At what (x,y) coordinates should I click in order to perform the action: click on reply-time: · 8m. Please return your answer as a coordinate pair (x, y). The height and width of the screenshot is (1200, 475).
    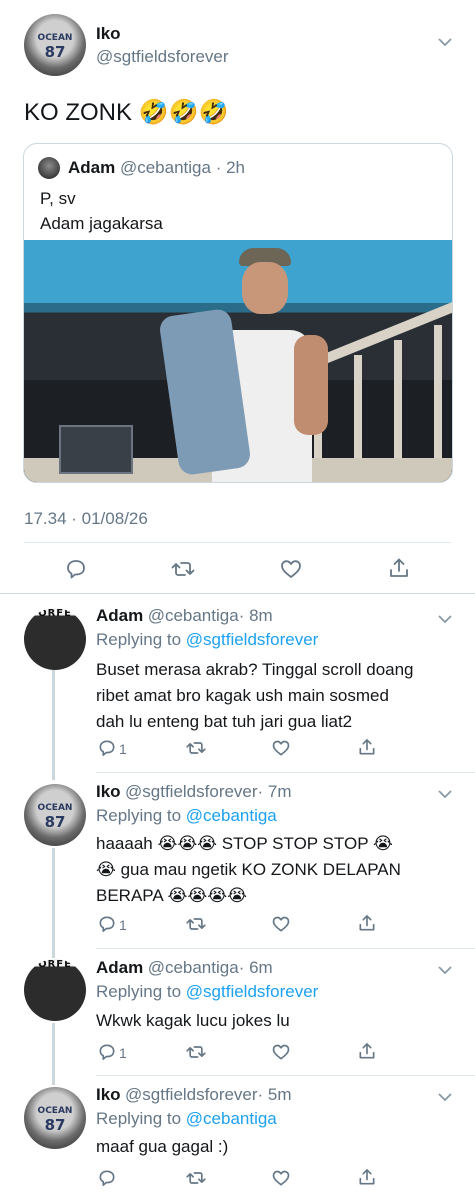
    Looking at the image, I should click on (255, 615).